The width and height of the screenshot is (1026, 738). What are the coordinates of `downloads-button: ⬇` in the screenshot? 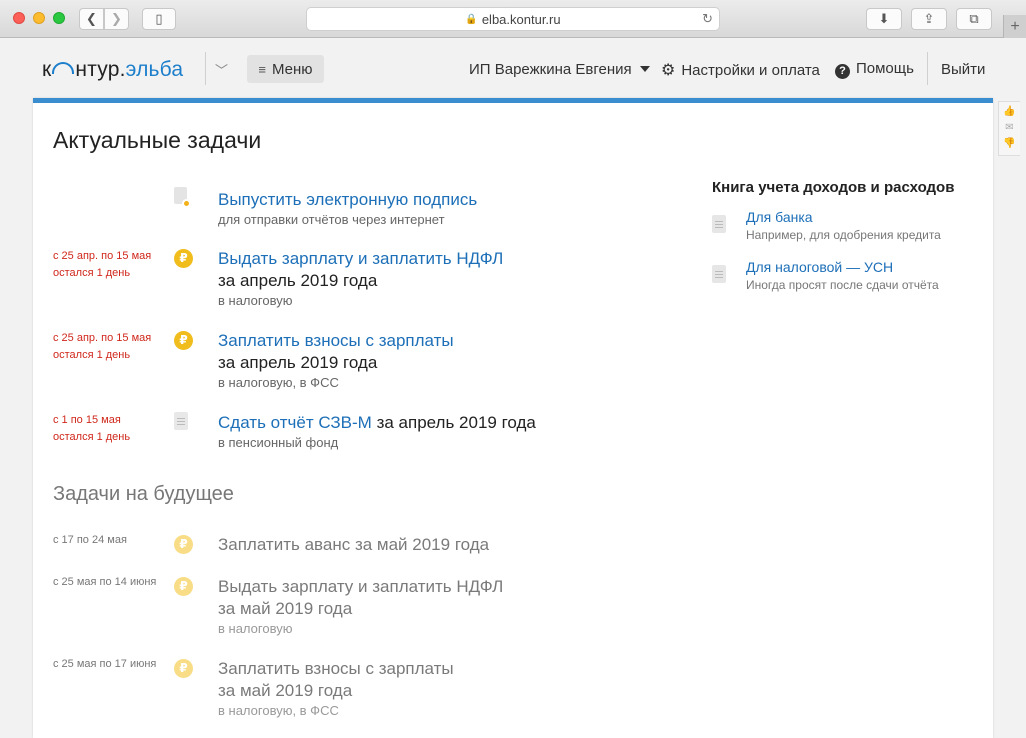 It's located at (884, 19).